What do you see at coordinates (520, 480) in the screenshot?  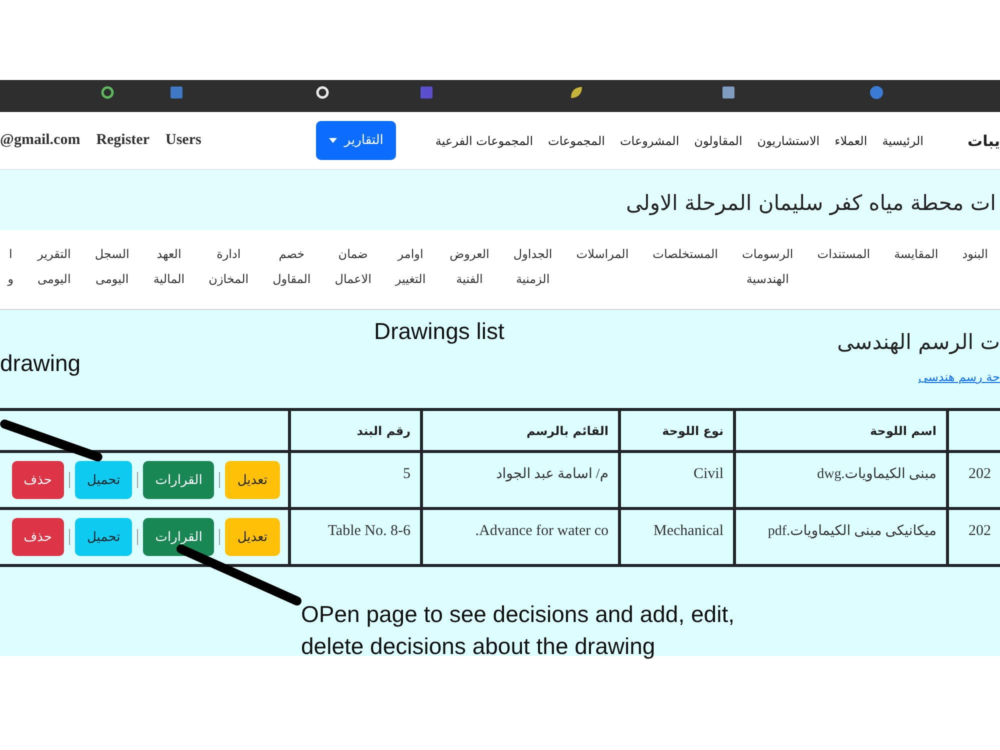 I see `table-cell: م/ اسامة عبد الجواد` at bounding box center [520, 480].